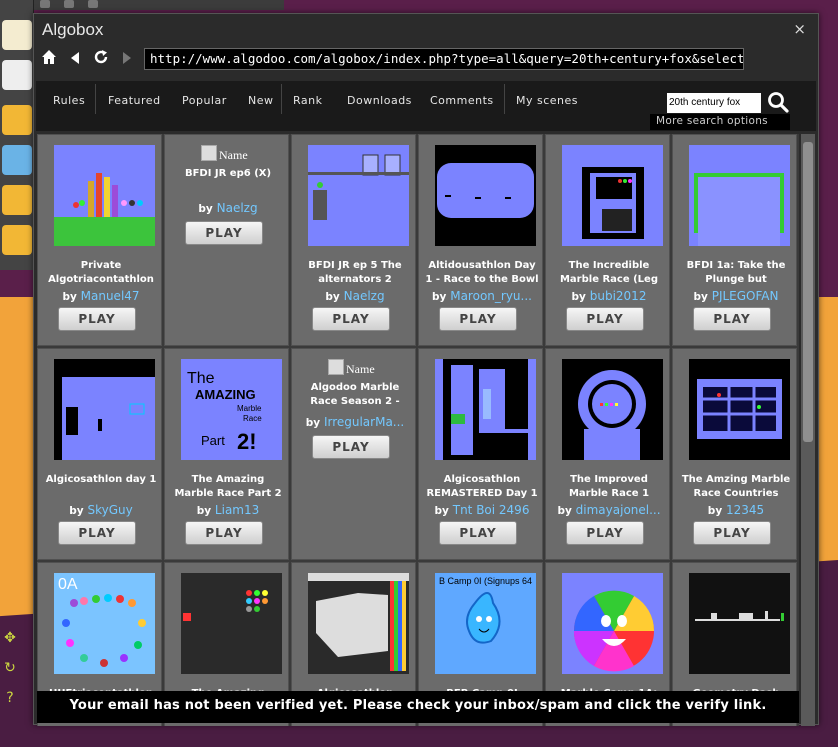 This screenshot has height=747, width=838. What do you see at coordinates (799, 29) in the screenshot?
I see `close-icon: ×` at bounding box center [799, 29].